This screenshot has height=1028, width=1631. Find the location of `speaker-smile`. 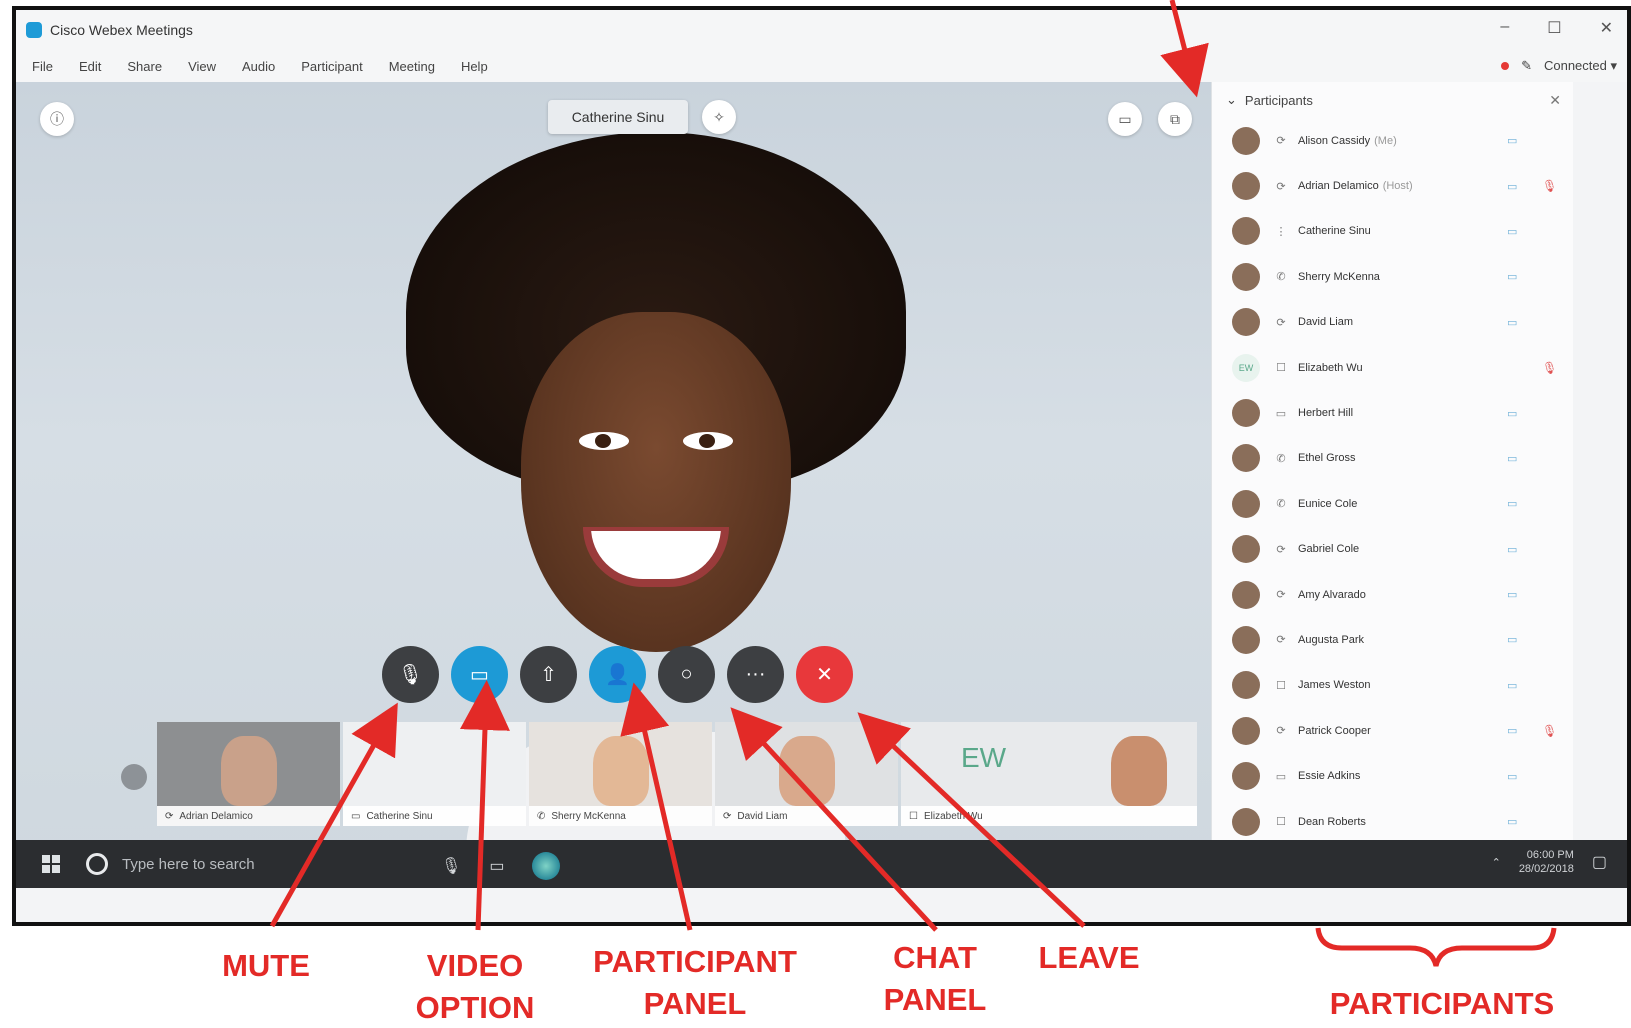

speaker-smile is located at coordinates (656, 557).